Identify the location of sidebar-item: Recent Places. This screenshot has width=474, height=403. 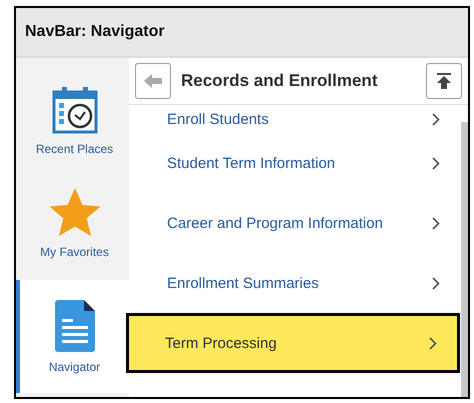
(72, 121).